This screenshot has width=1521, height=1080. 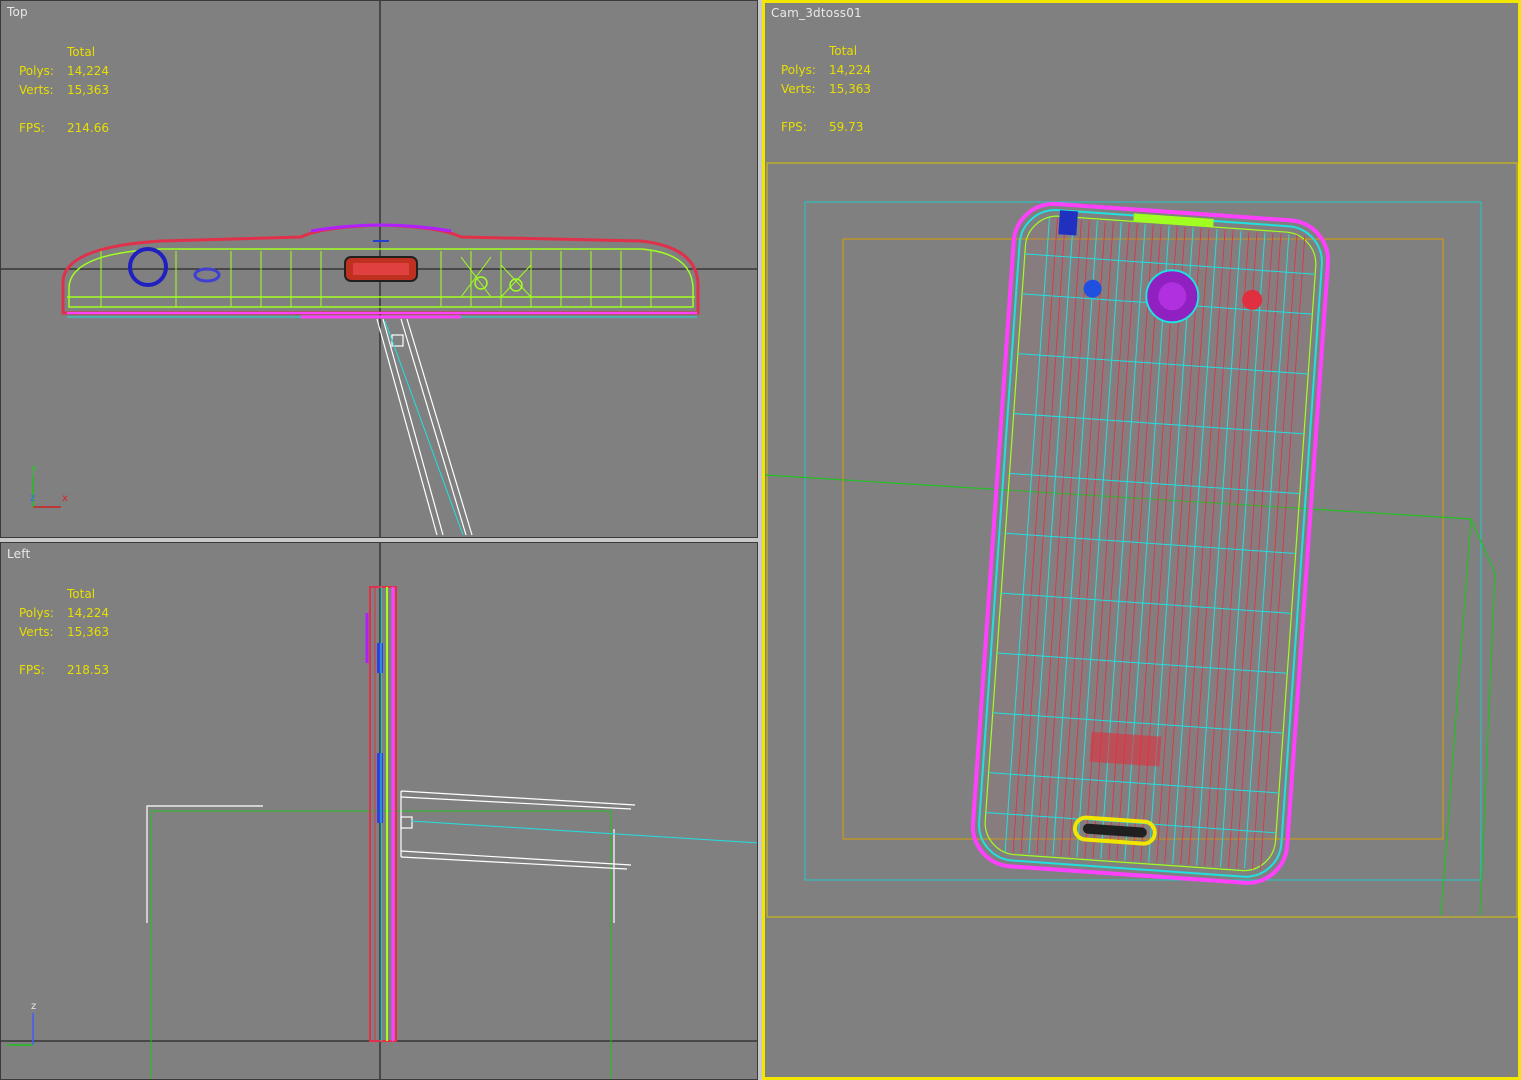 I want to click on top-button, so click(x=1068, y=223).